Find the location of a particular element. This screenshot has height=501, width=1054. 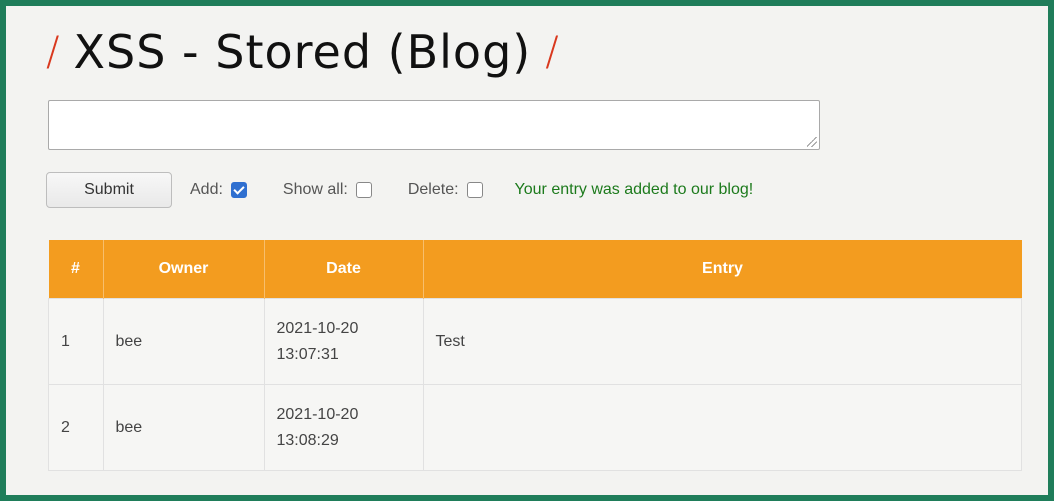

resize-grip-icon is located at coordinates (812, 142).